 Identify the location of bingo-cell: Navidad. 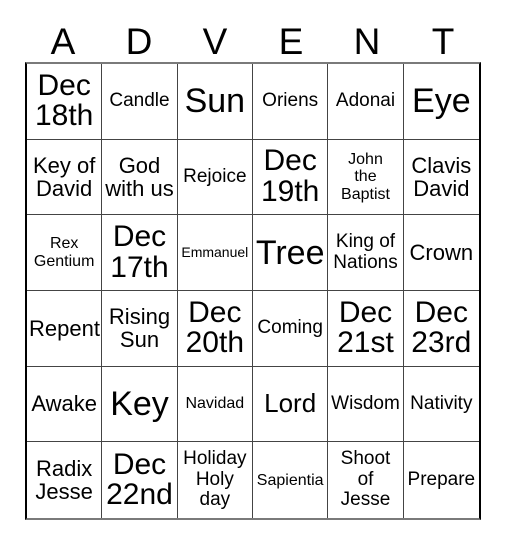
(215, 404).